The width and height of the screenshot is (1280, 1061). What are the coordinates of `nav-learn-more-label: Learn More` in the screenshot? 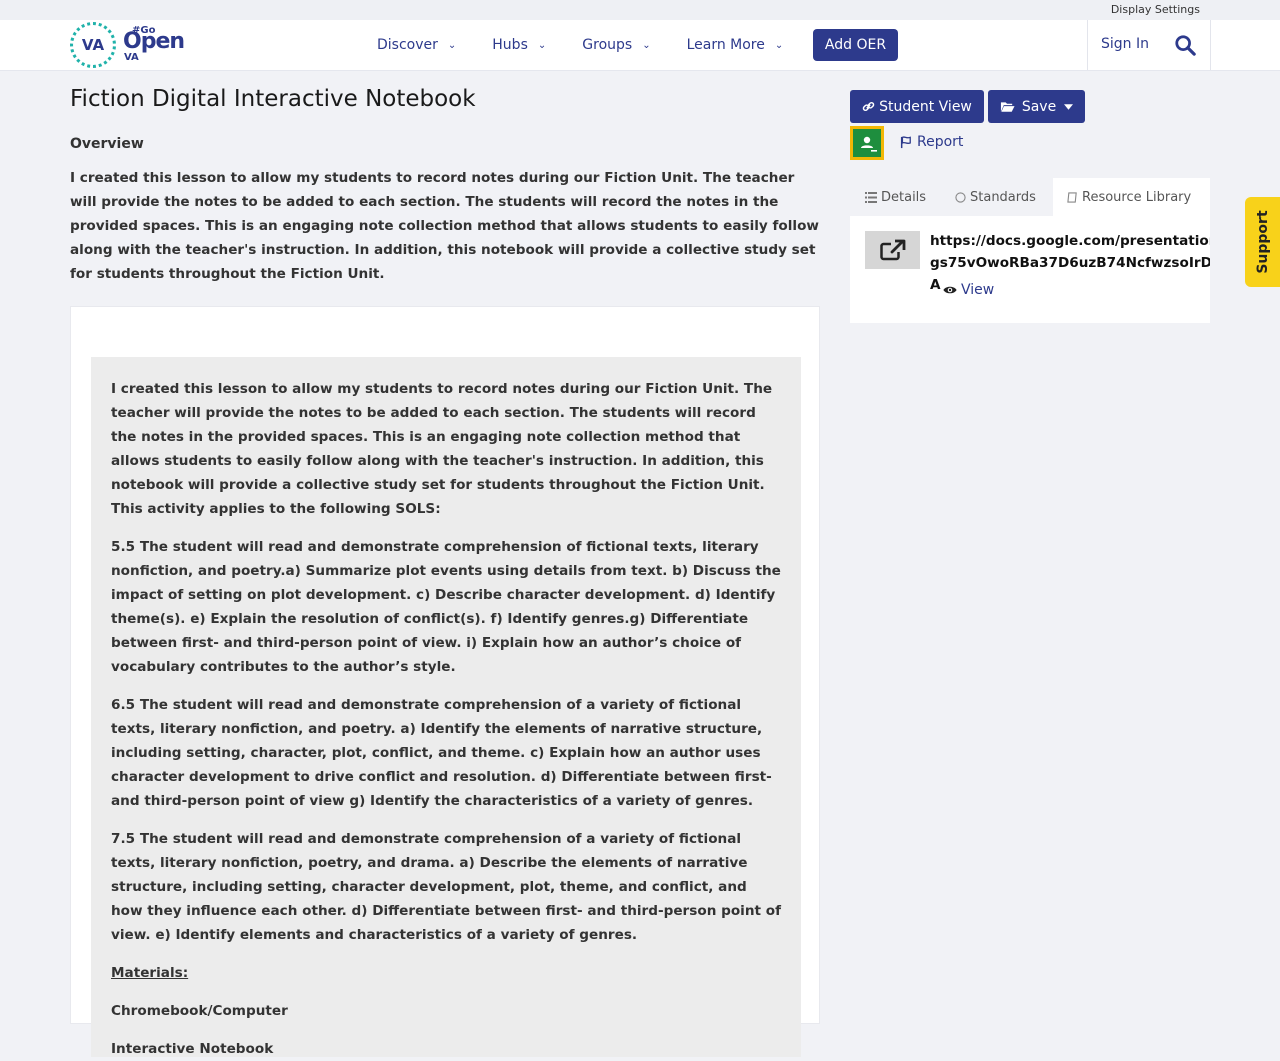 It's located at (725, 45).